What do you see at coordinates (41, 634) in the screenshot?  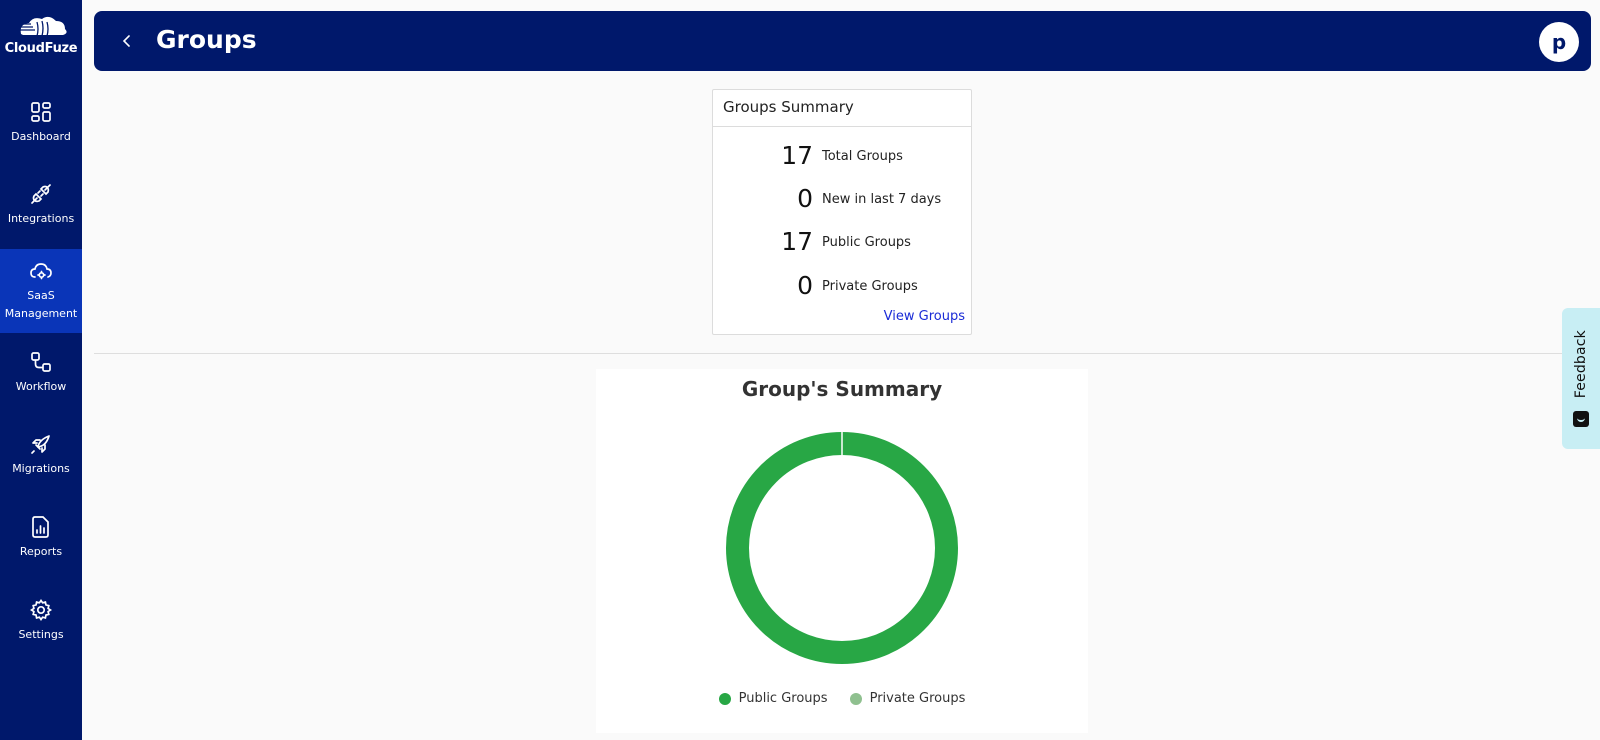 I see `sidebar-item-label: Settings` at bounding box center [41, 634].